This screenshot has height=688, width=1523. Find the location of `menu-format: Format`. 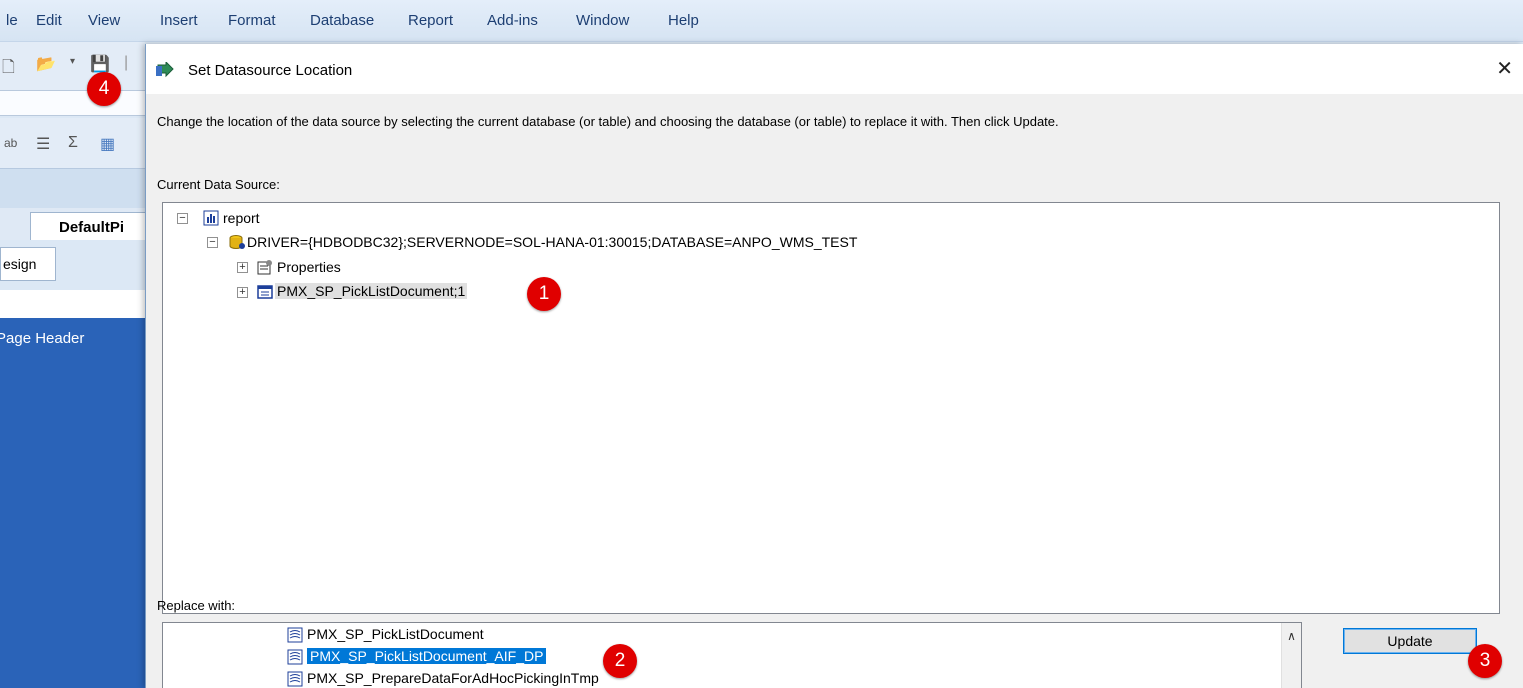

menu-format: Format is located at coordinates (252, 20).